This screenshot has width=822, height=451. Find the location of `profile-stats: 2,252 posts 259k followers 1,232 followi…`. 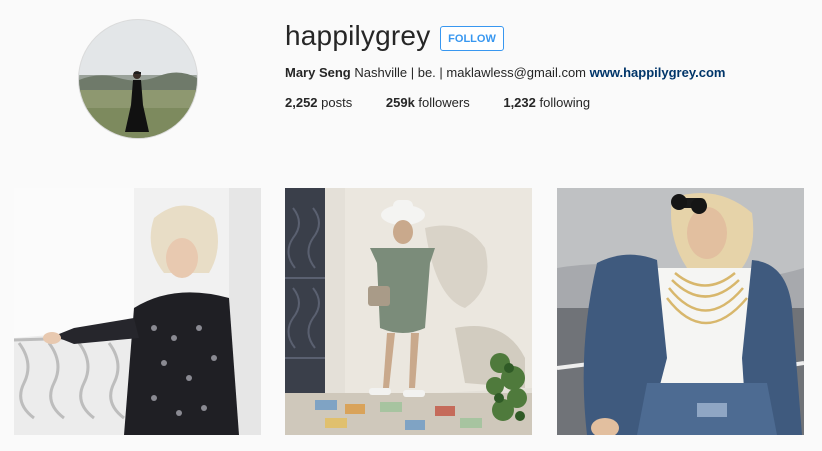

profile-stats: 2,252 posts 259k followers 1,232 followi… is located at coordinates (452, 102).